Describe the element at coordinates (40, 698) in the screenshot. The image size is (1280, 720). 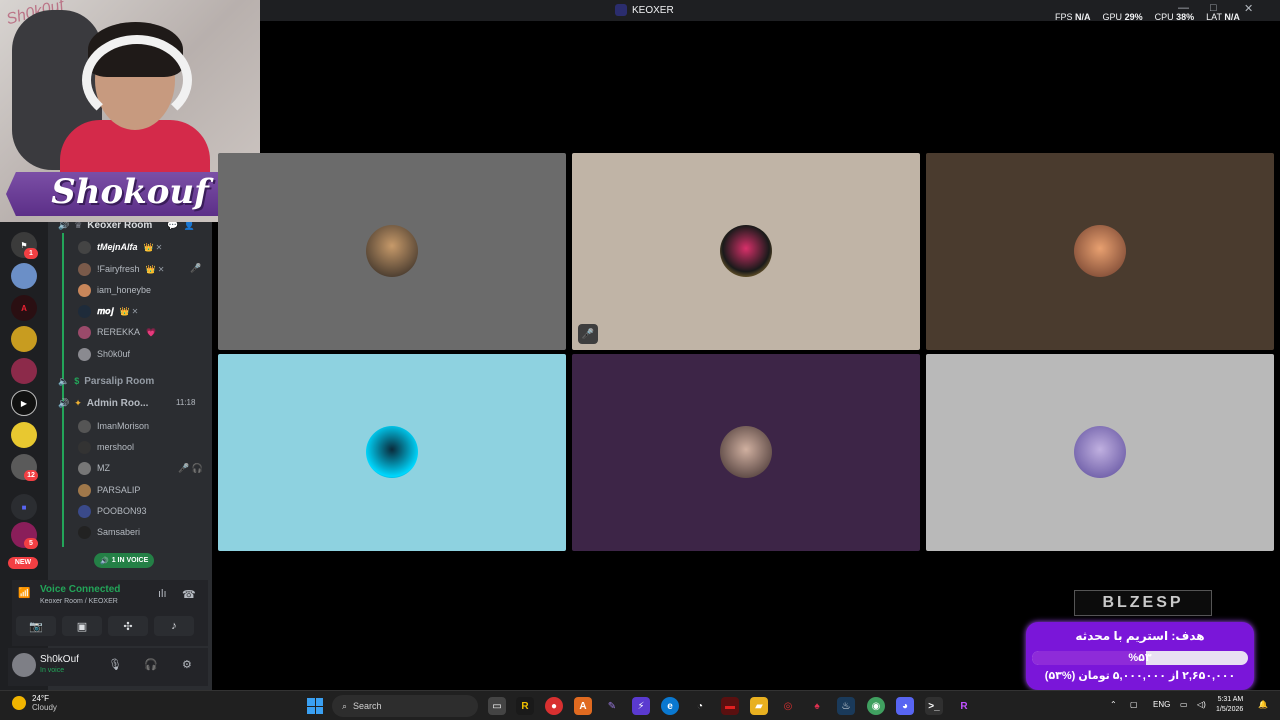
I see `temperature: 24°F` at that location.